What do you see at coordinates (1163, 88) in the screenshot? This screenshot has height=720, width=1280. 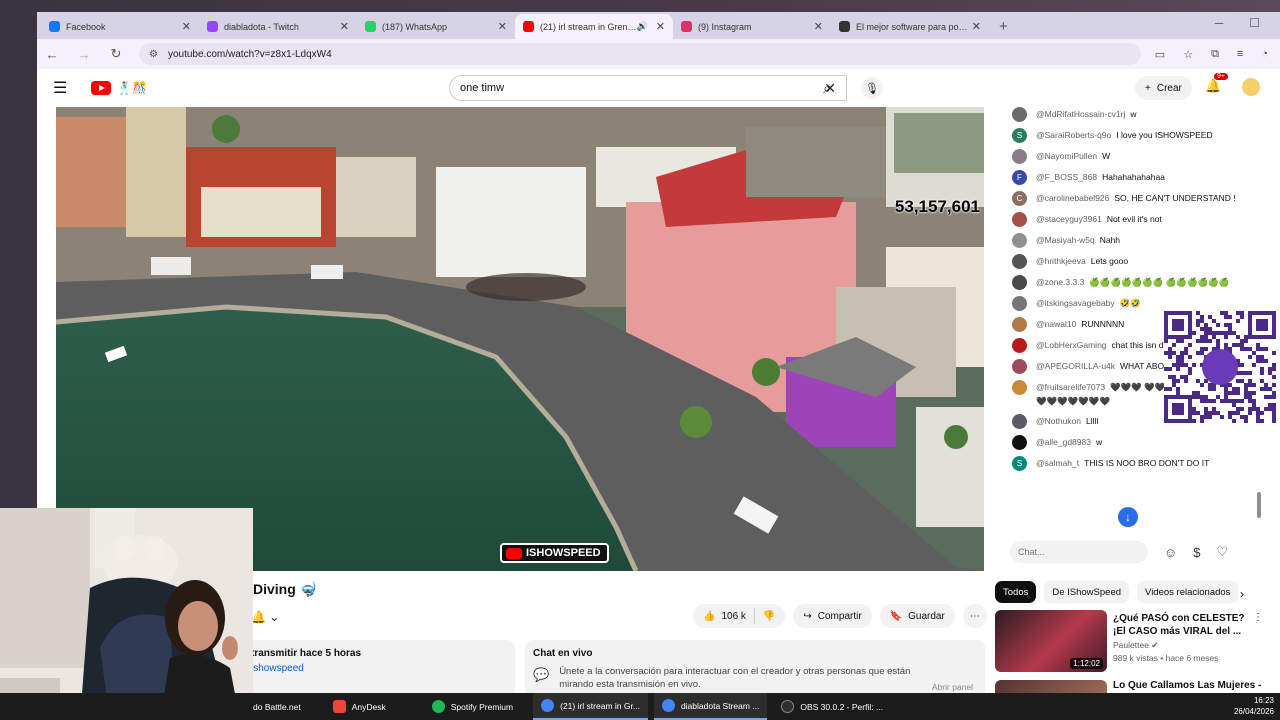 I see `create-button: + Crear` at bounding box center [1163, 88].